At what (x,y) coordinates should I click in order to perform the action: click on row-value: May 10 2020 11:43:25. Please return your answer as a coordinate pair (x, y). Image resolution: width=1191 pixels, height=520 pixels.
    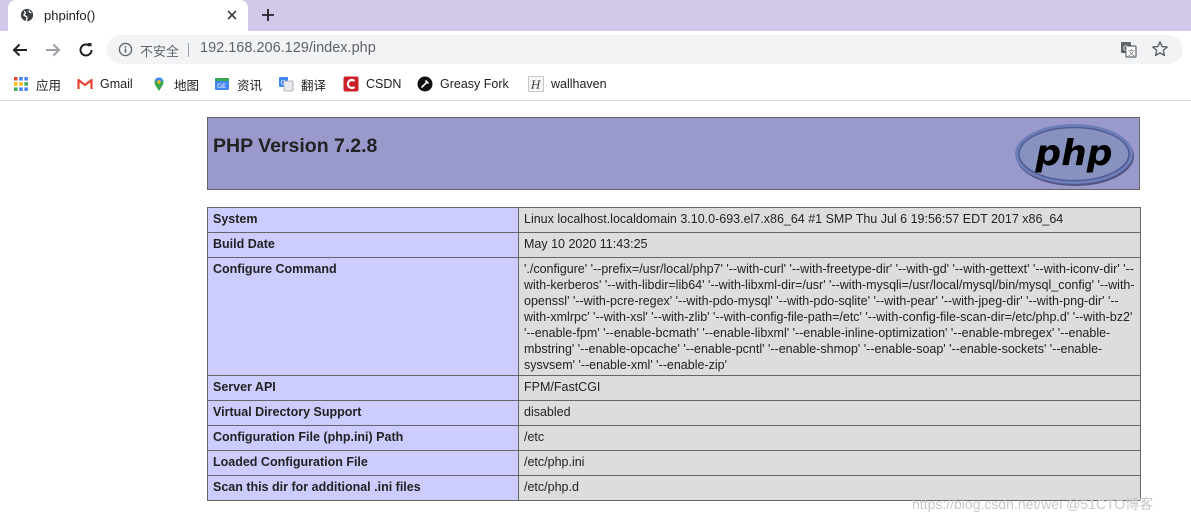
    Looking at the image, I should click on (829, 245).